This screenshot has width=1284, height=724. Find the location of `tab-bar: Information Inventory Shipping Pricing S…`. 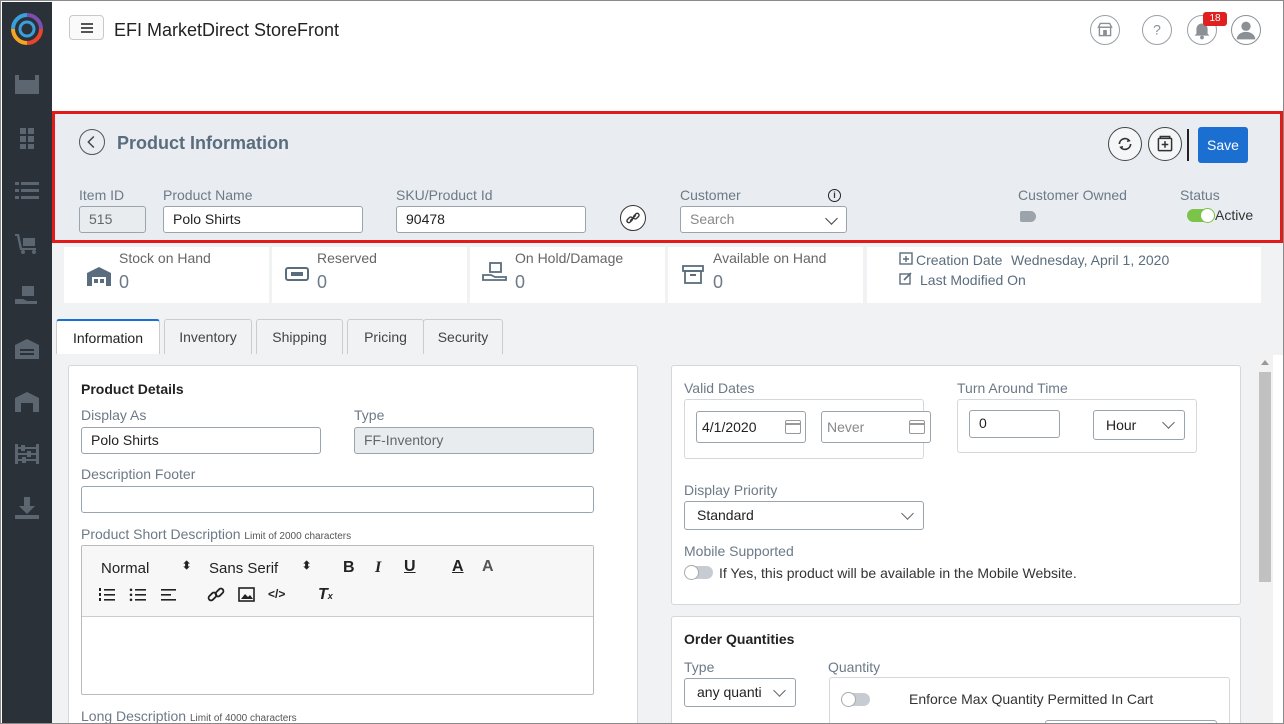

tab-bar: Information Inventory Shipping Pricing S… is located at coordinates (667, 332).